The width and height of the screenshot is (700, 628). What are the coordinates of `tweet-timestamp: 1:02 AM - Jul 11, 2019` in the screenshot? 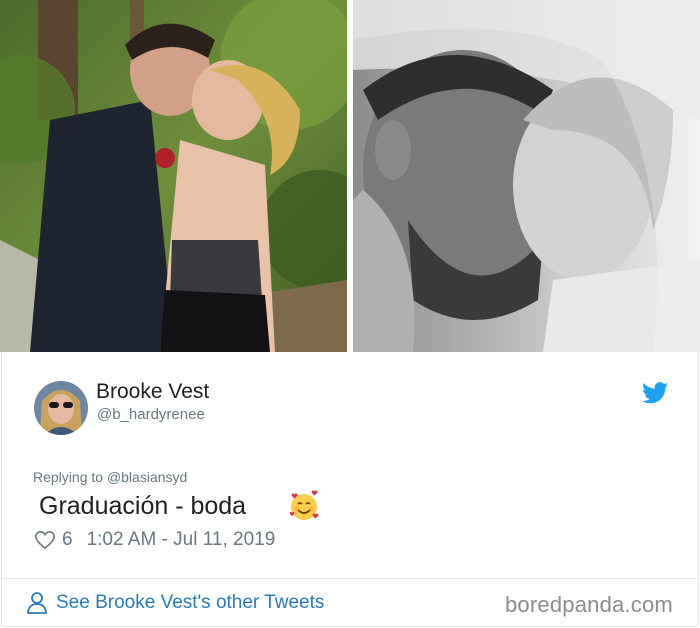 It's located at (181, 540).